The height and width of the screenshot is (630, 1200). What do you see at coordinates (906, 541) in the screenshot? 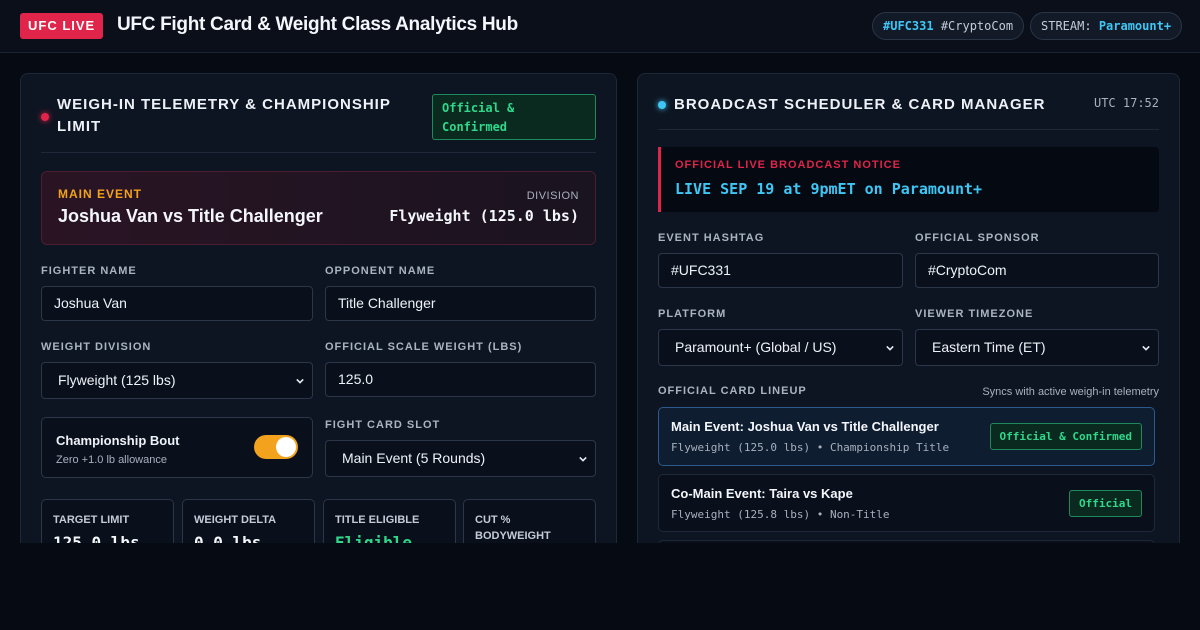
I see `lineup-item-next` at bounding box center [906, 541].